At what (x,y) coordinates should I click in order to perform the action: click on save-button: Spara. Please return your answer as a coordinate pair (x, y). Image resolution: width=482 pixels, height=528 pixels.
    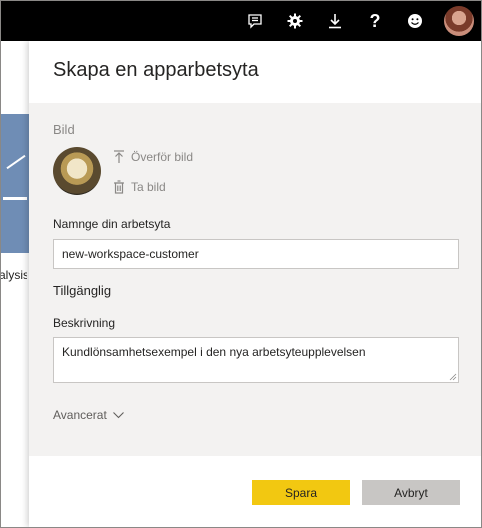
    Looking at the image, I should click on (301, 492).